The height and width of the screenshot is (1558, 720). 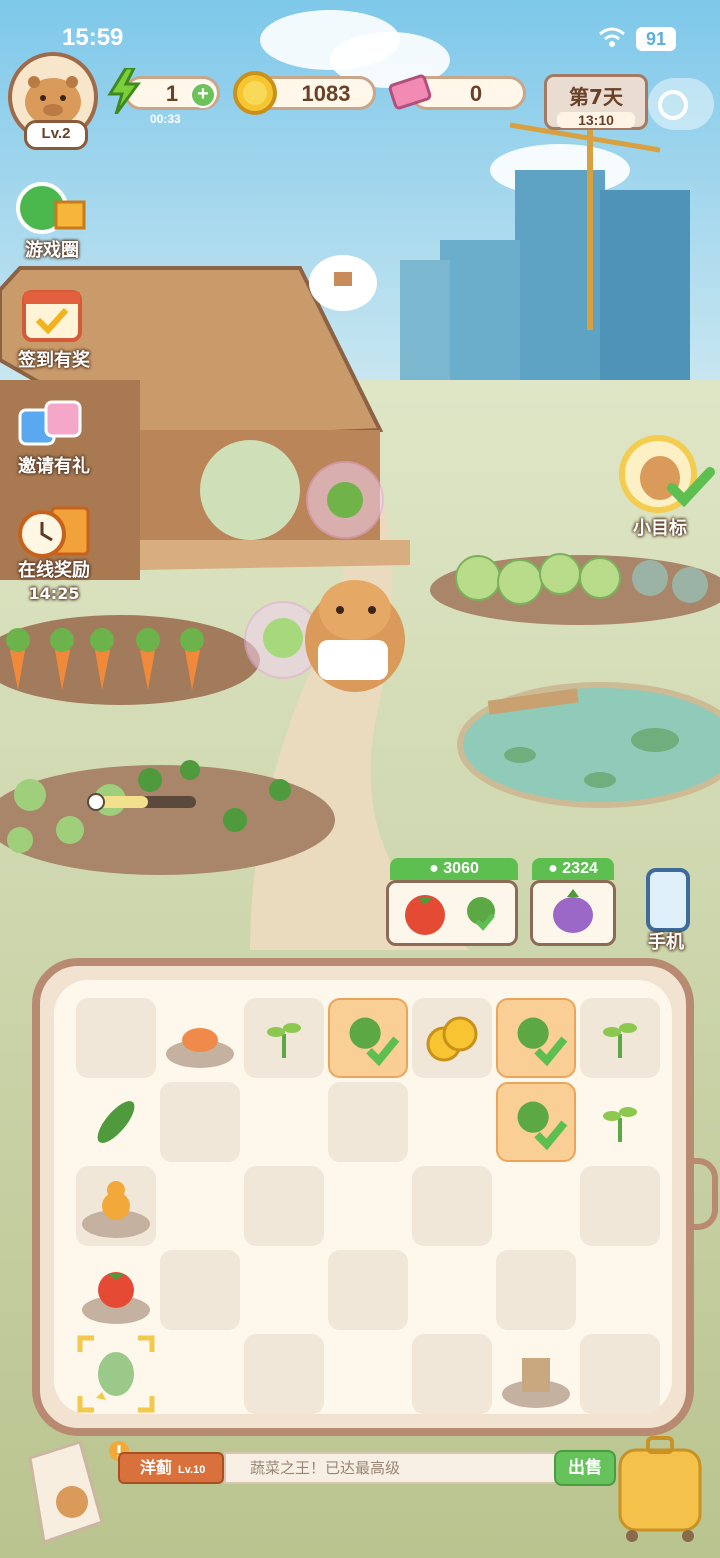 What do you see at coordinates (124, 92) in the screenshot?
I see `lightning-icon` at bounding box center [124, 92].